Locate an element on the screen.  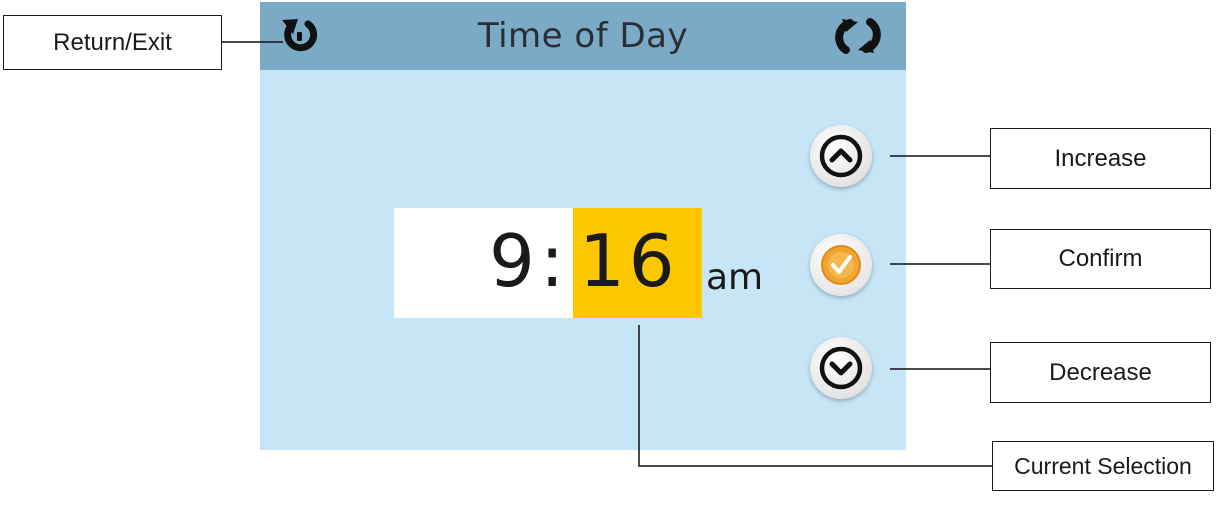
chevron-down-icon is located at coordinates (841, 368).